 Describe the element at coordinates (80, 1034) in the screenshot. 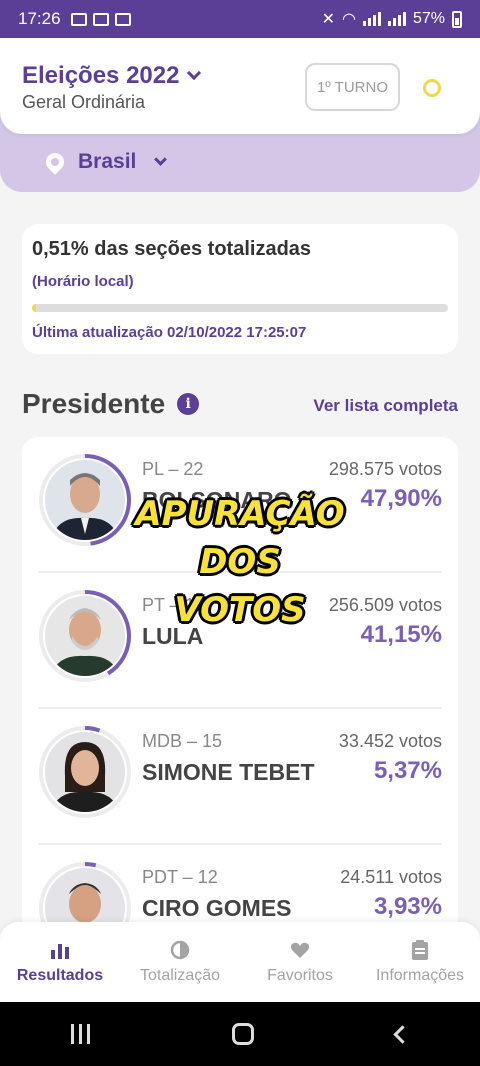

I see `recent-apps-icon` at that location.